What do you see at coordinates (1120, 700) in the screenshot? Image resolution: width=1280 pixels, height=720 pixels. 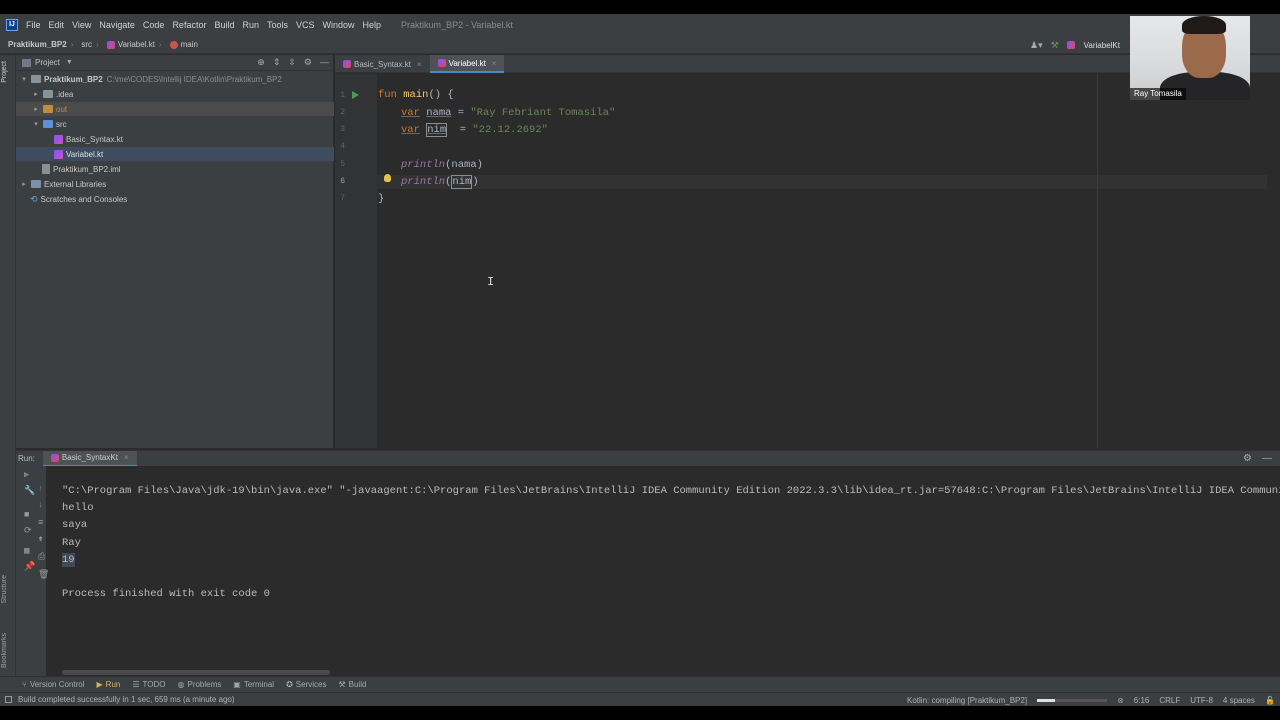 I see `cancel-task-icon: ⊗` at bounding box center [1120, 700].